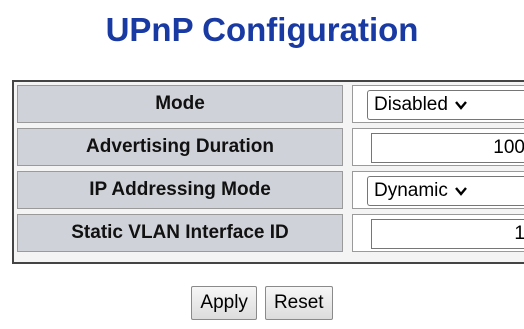 This screenshot has width=524, height=329. Describe the element at coordinates (411, 104) in the screenshot. I see `mode-select-value: Disabled` at that location.